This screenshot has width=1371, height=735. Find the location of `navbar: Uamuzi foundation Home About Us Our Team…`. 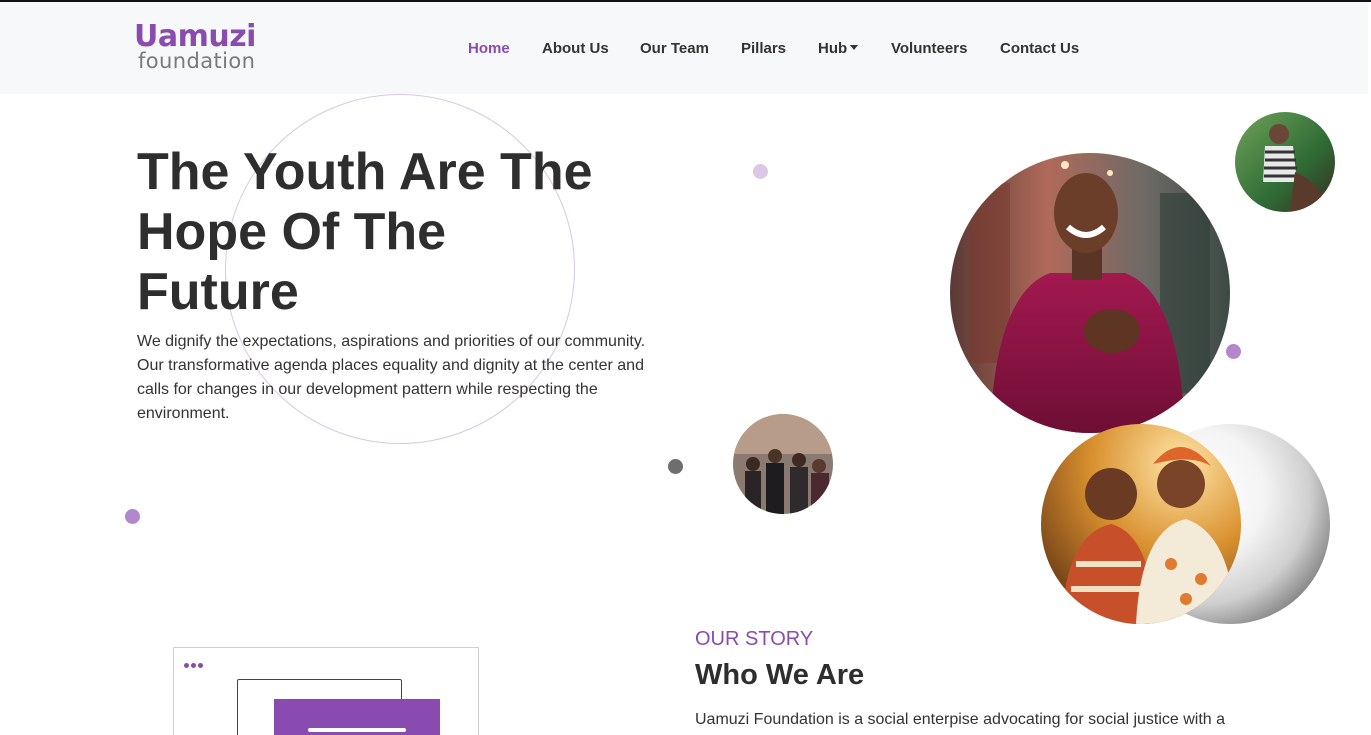

navbar: Uamuzi foundation Home About Us Our Team… is located at coordinates (684, 48).